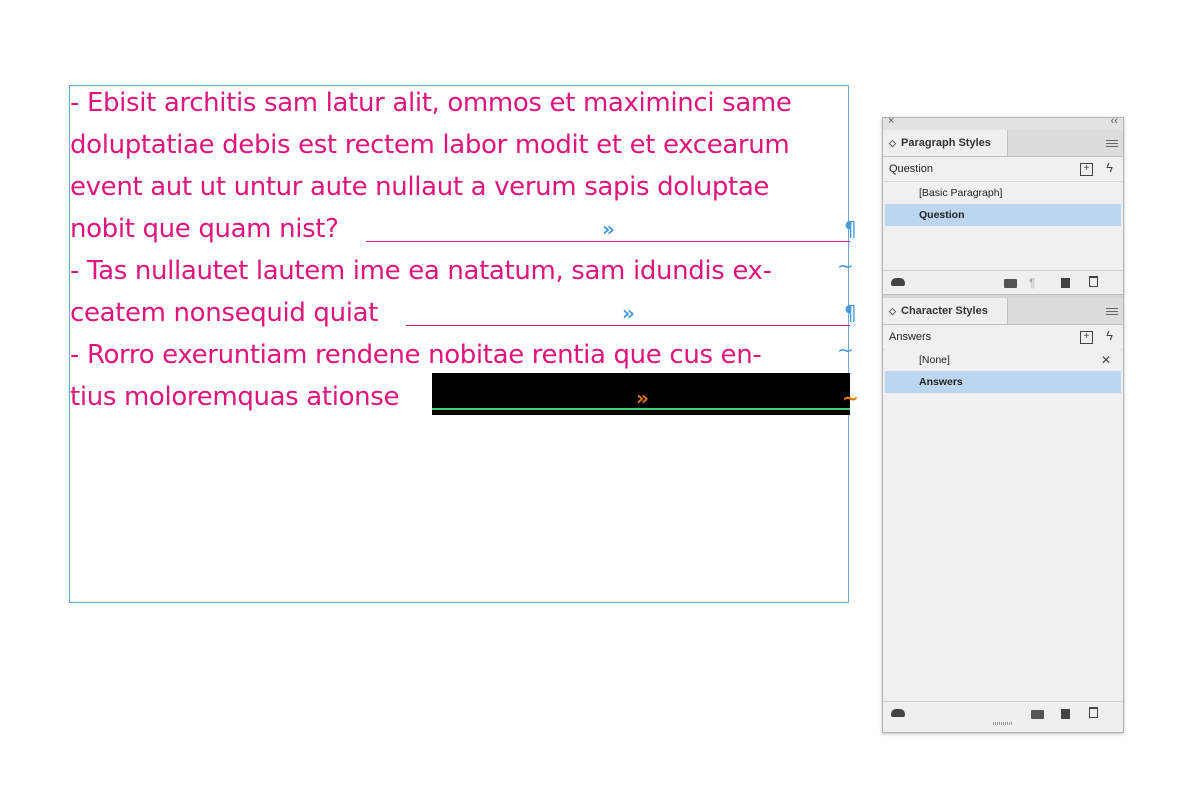  Describe the element at coordinates (1114, 121) in the screenshot. I see `collapse-icon: ‹‹` at that location.